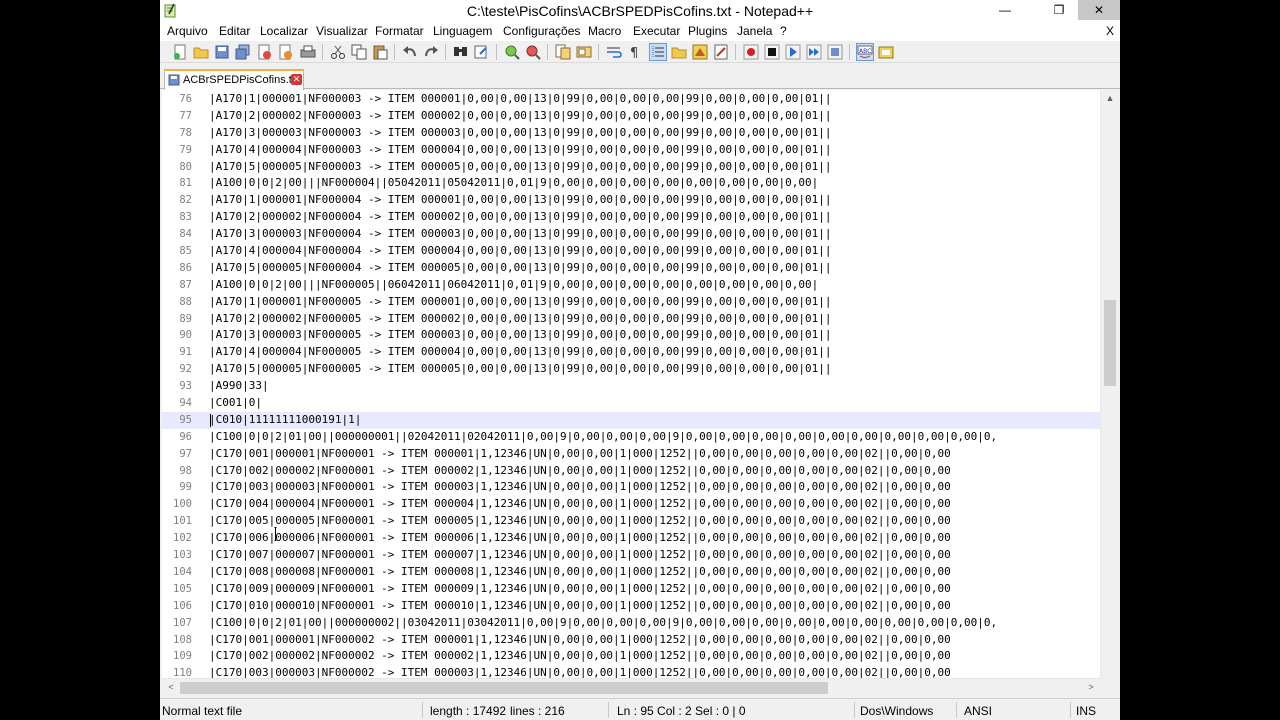 This screenshot has width=1280, height=720. Describe the element at coordinates (1091, 687) in the screenshot. I see `scroll-right-arrow-icon: >` at that location.